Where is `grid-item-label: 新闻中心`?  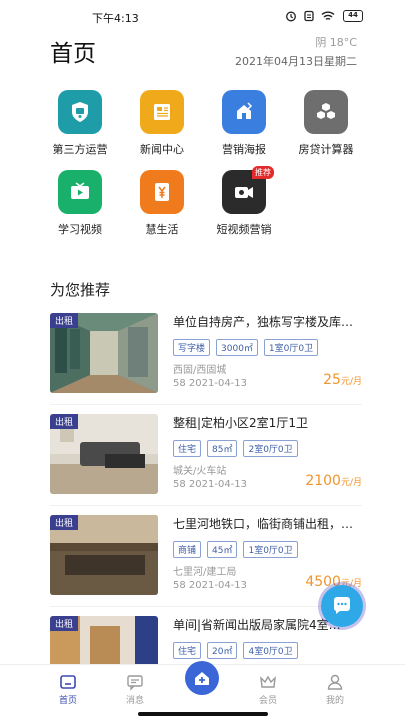 grid-item-label: 新闻中心 is located at coordinates (162, 149).